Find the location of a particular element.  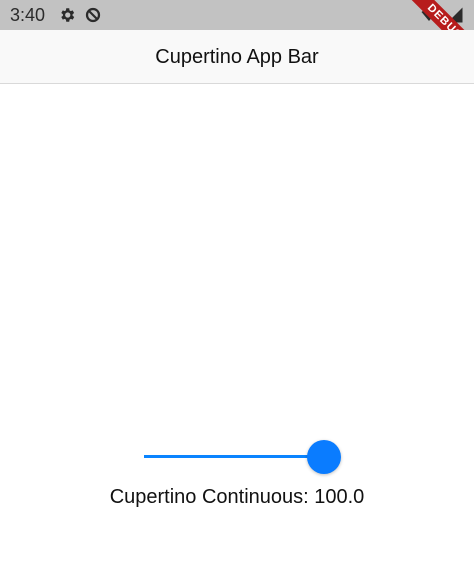

slider-track is located at coordinates (234, 456).